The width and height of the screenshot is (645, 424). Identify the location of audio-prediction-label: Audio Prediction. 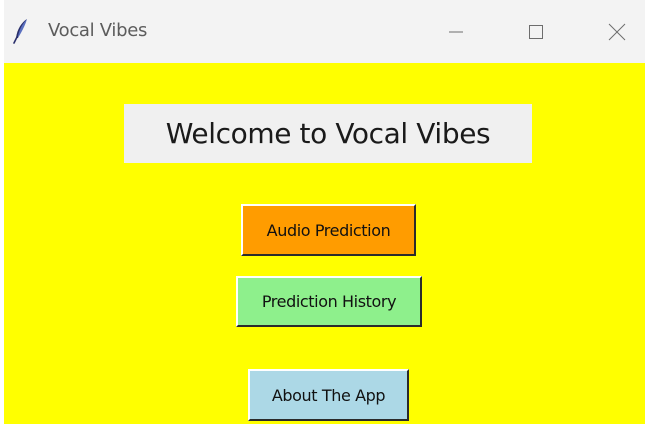
(328, 230).